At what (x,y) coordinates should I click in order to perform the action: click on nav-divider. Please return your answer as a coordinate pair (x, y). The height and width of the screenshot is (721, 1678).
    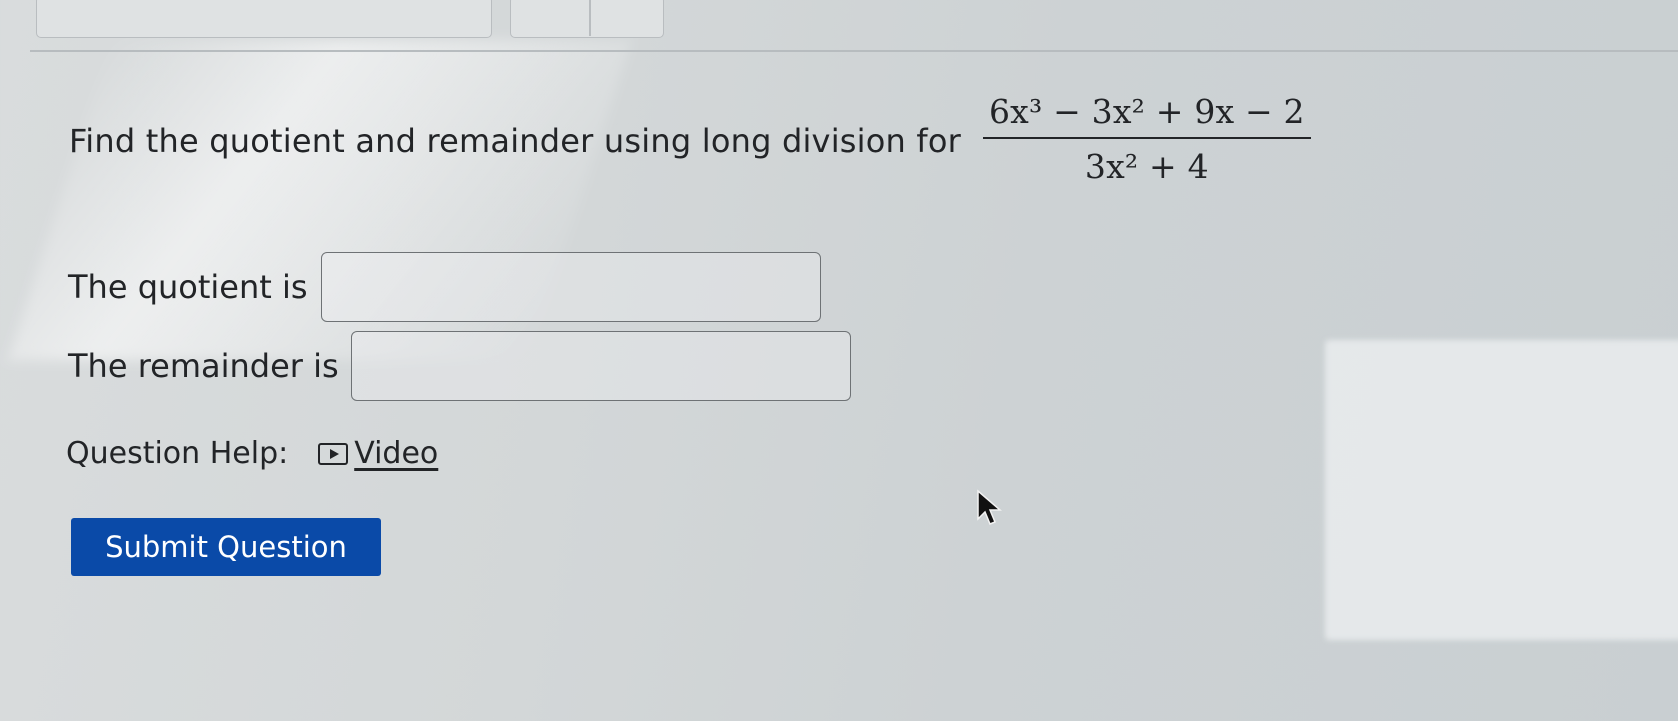
    Looking at the image, I should click on (590, 18).